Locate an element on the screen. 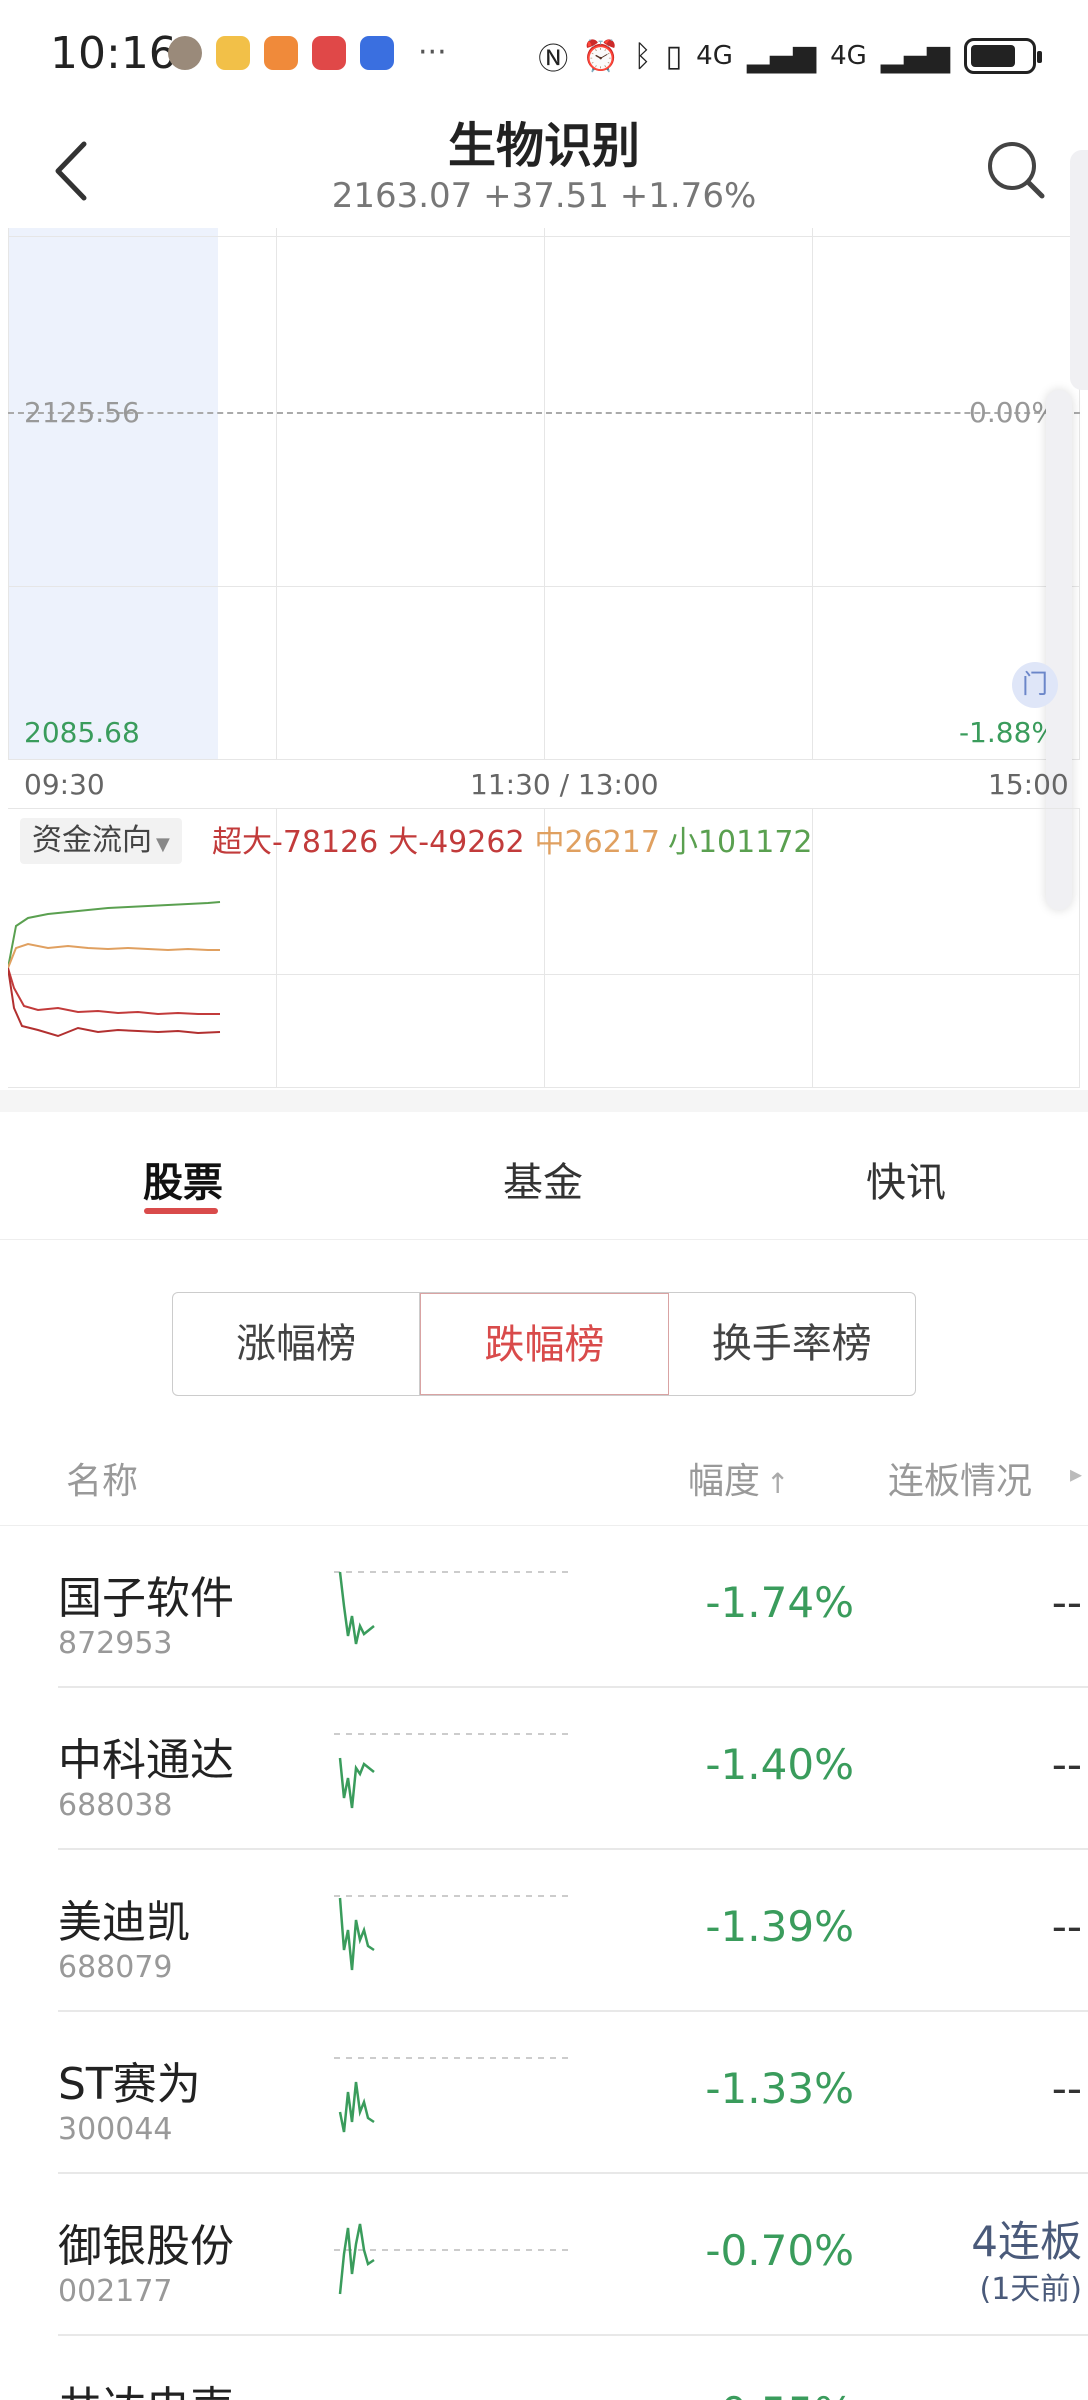  time-axis: 09:30 11:30 / 13:00 15:00 is located at coordinates (544, 785).